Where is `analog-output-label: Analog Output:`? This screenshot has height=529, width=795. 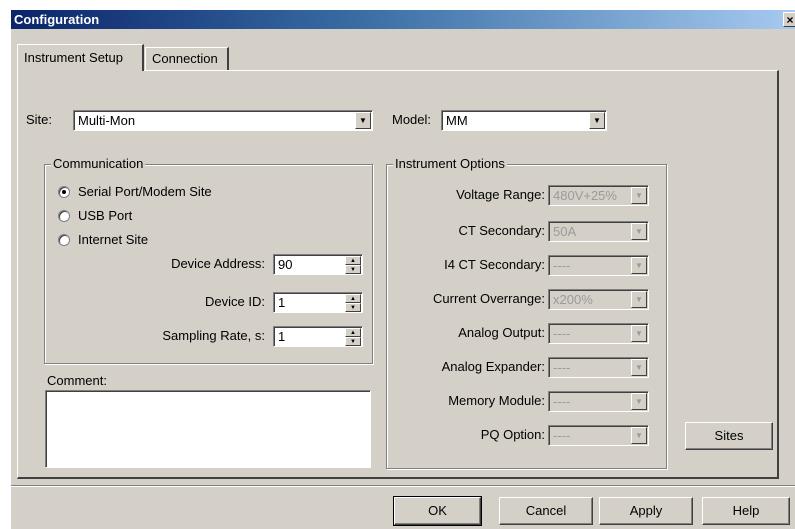 analog-output-label: Analog Output: is located at coordinates (501, 332).